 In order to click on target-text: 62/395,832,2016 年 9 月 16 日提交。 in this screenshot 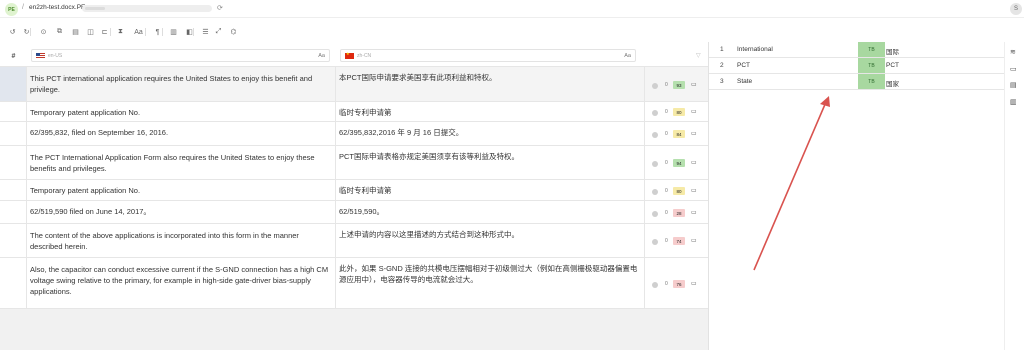, I will do `click(489, 132)`.